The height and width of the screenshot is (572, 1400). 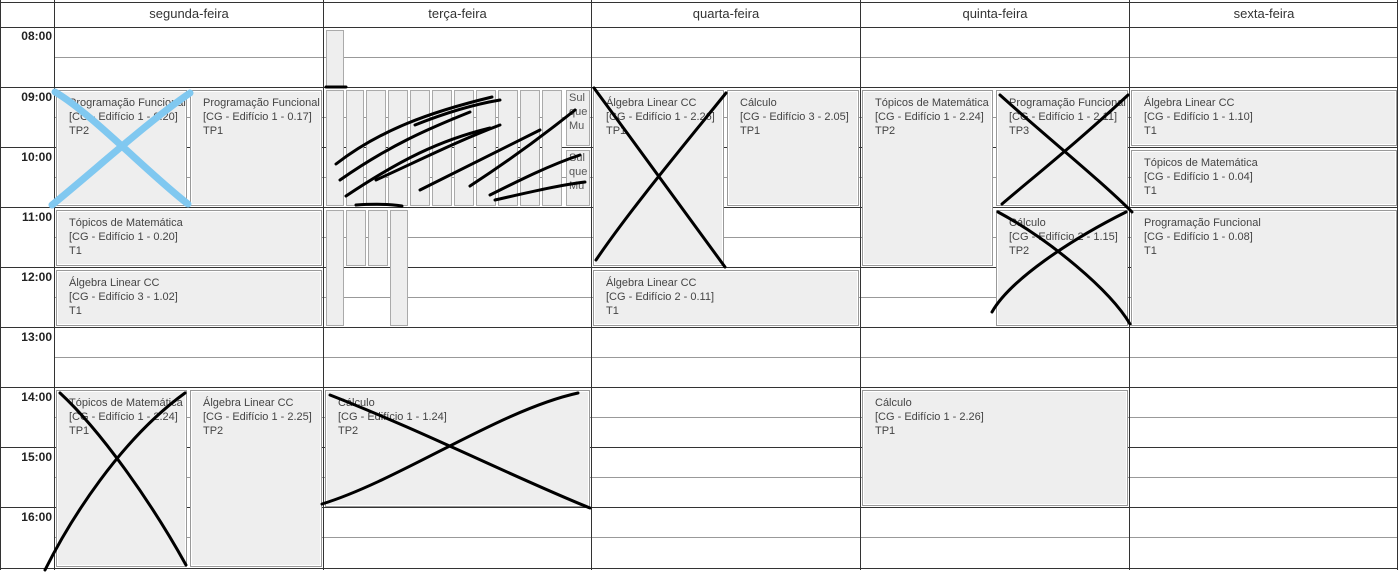 I want to click on time-label: 08:00, so click(x=36, y=36).